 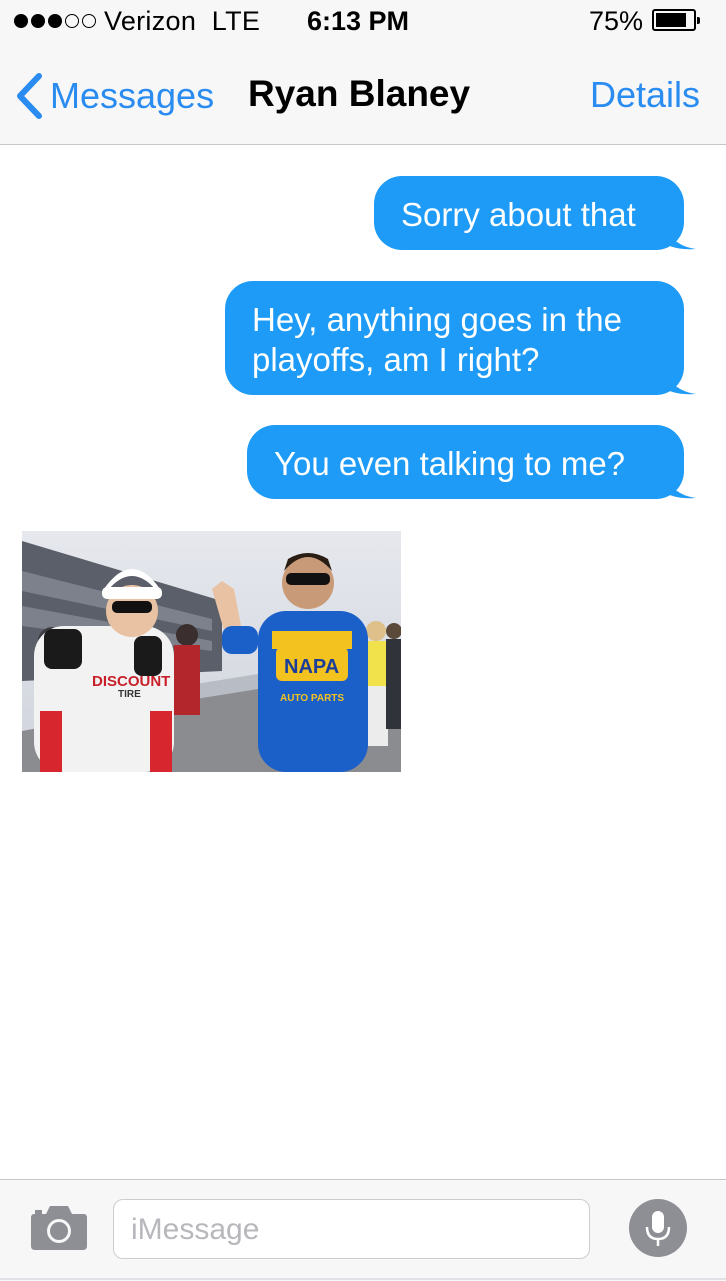 I want to click on microphone-icon, so click(x=658, y=1228).